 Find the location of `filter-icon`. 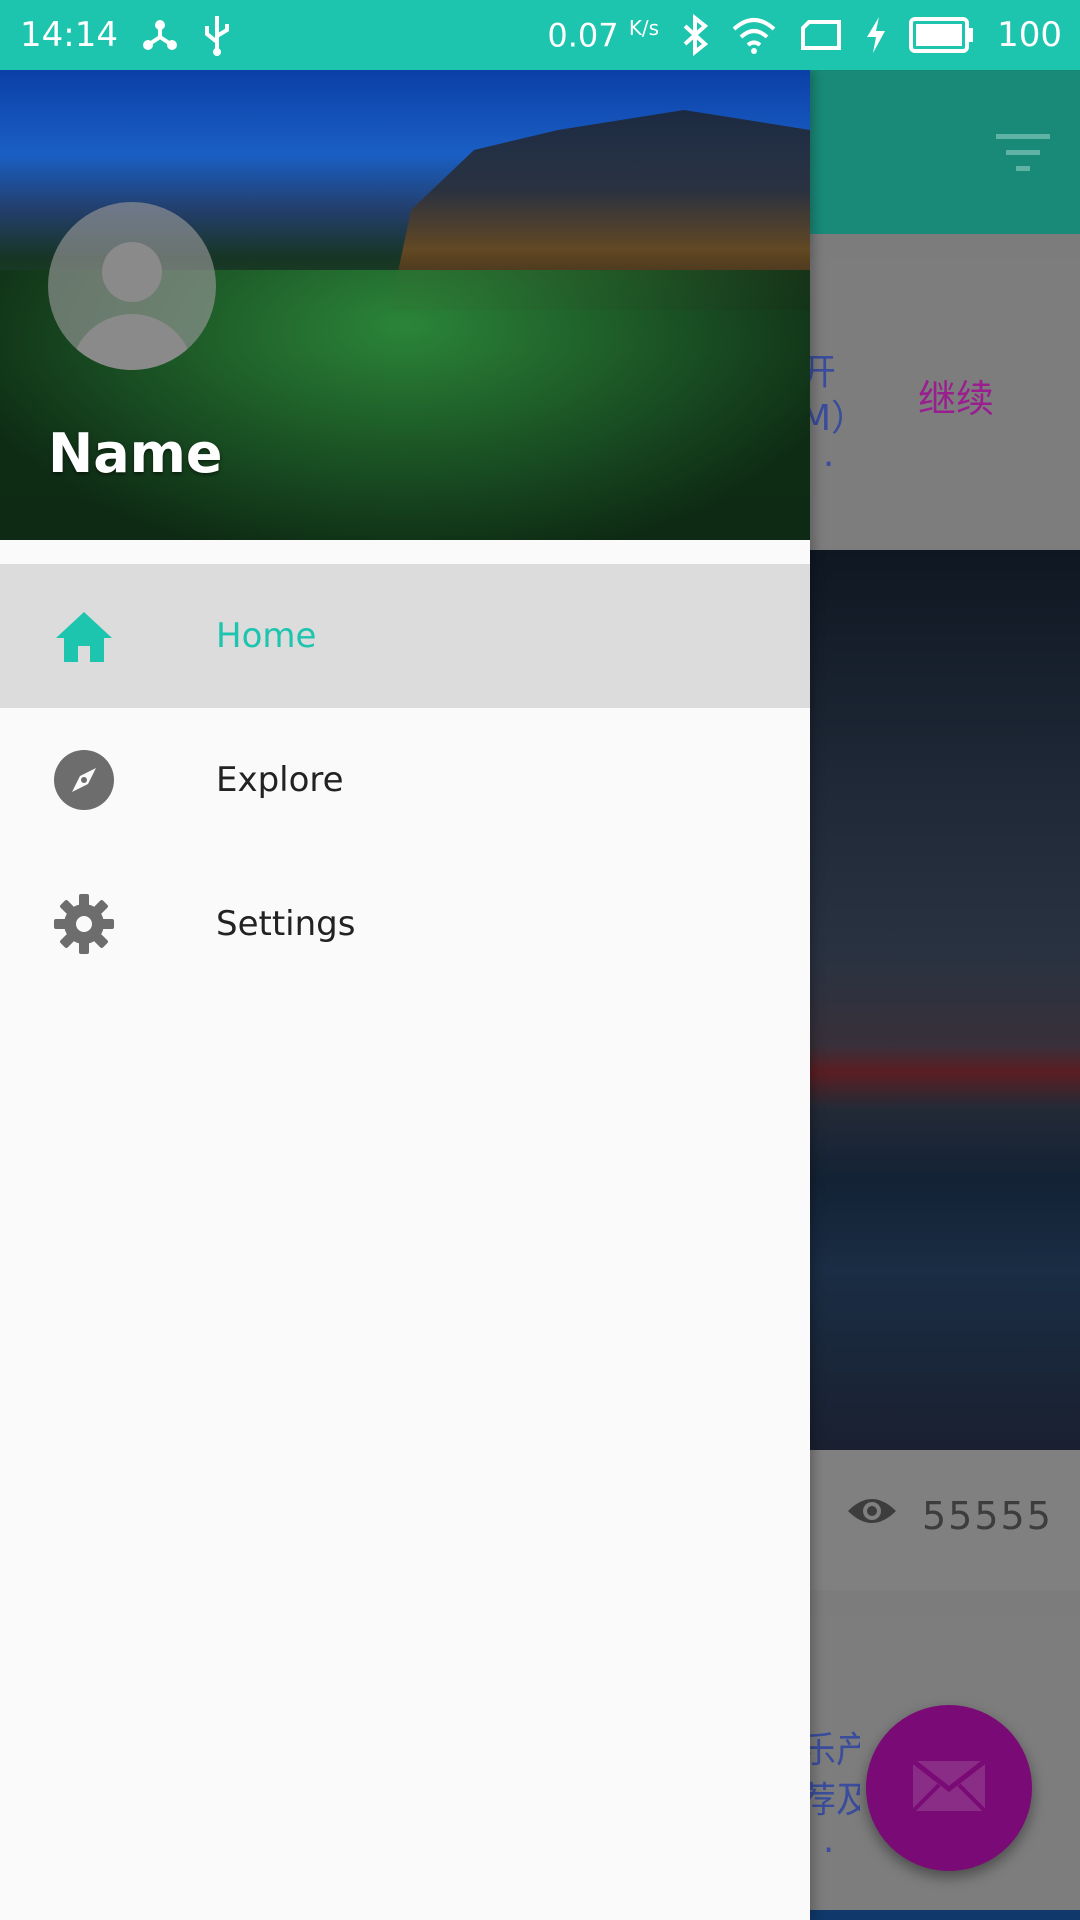

filter-icon is located at coordinates (1023, 154).